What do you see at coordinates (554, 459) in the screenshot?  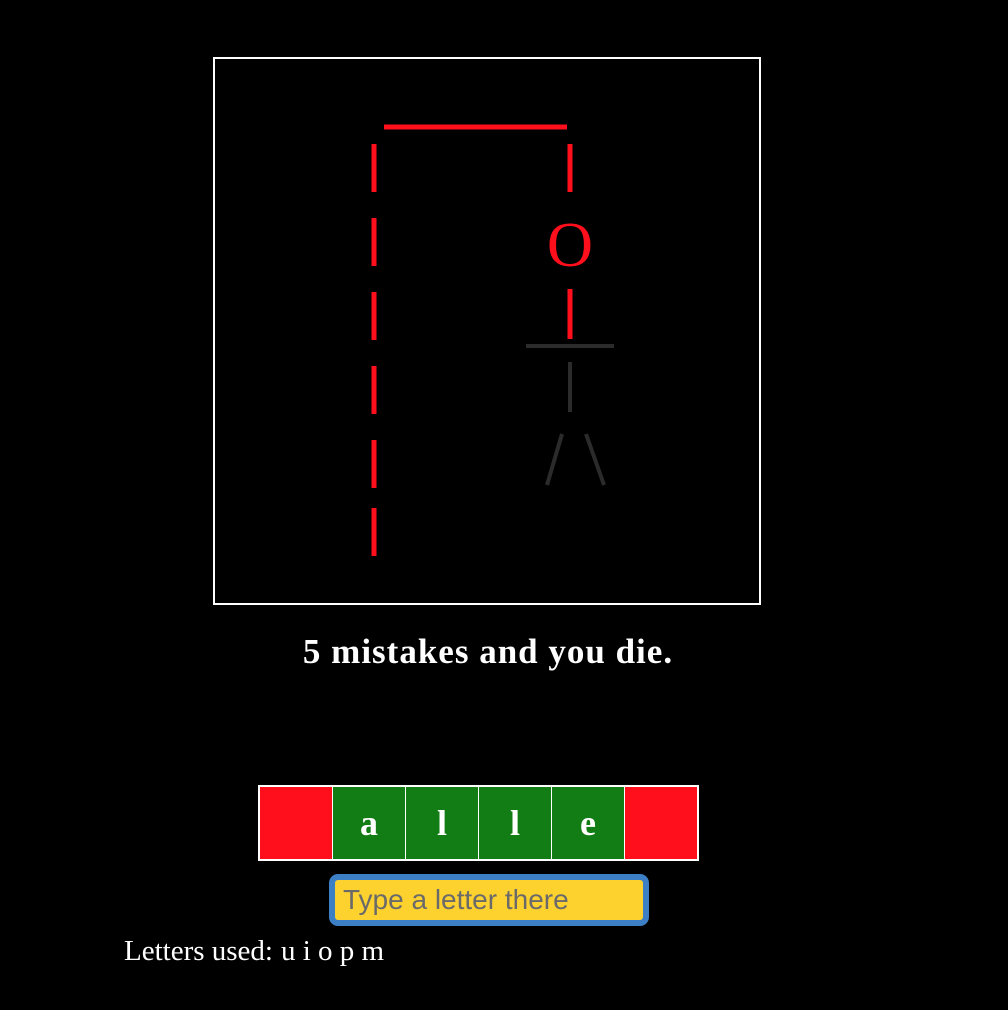 I see `hangman-left-leg` at bounding box center [554, 459].